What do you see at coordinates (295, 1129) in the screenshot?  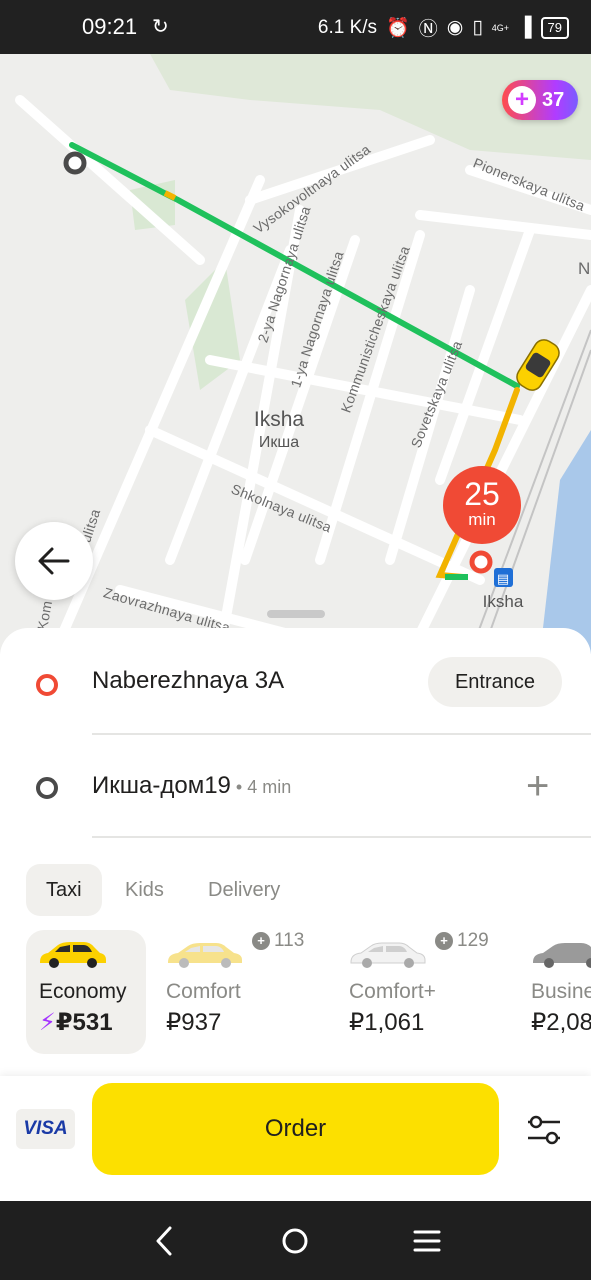 I see `order-button: Order` at bounding box center [295, 1129].